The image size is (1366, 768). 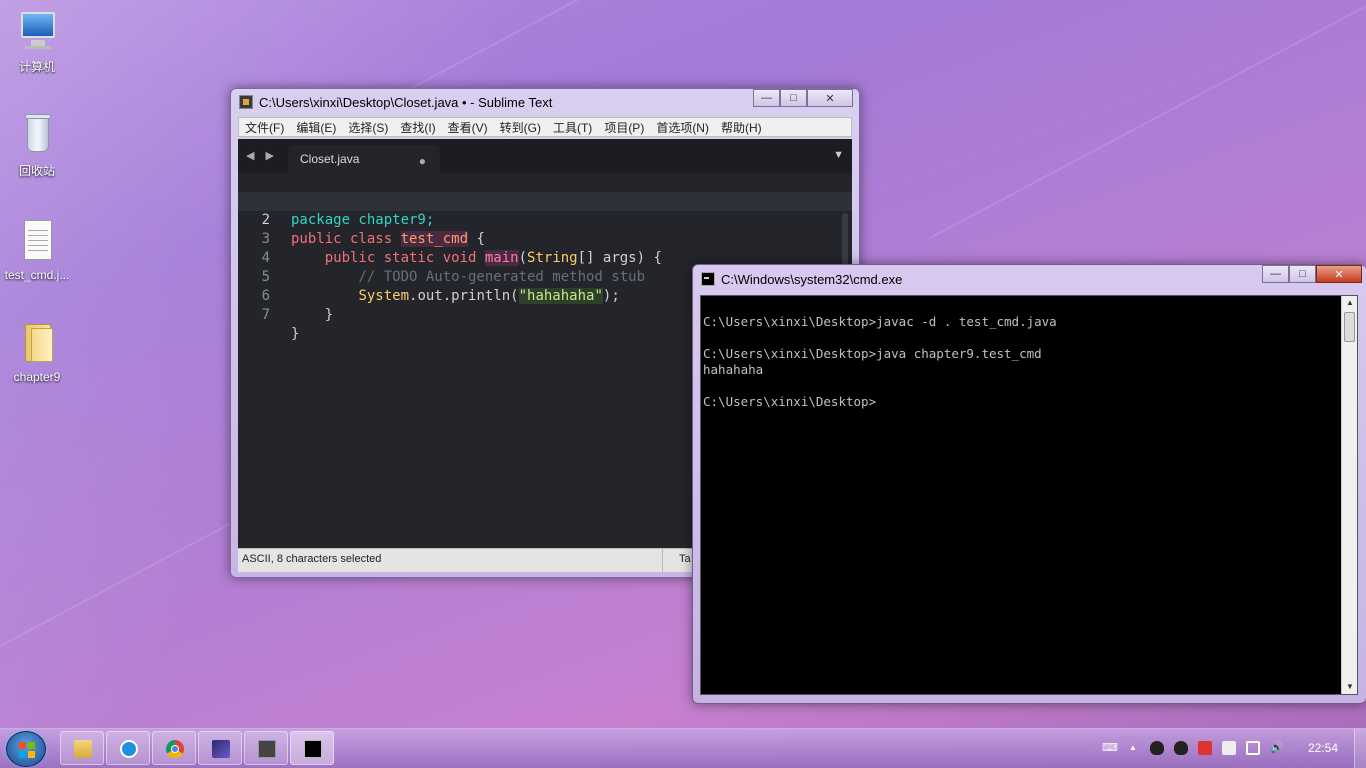 What do you see at coordinates (26, 749) in the screenshot?
I see `start-button` at bounding box center [26, 749].